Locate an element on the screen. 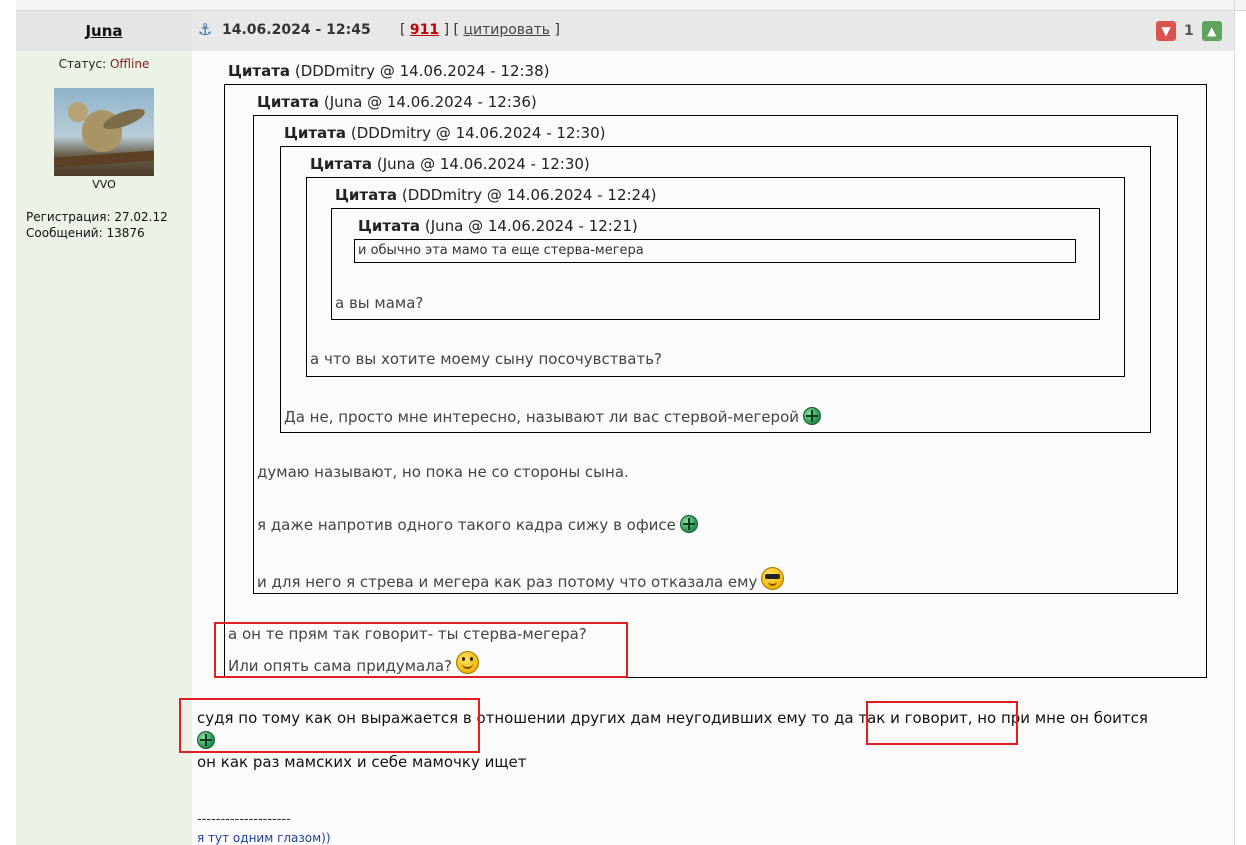 The width and height of the screenshot is (1246, 845). highlight-box-quote is located at coordinates (421, 650).